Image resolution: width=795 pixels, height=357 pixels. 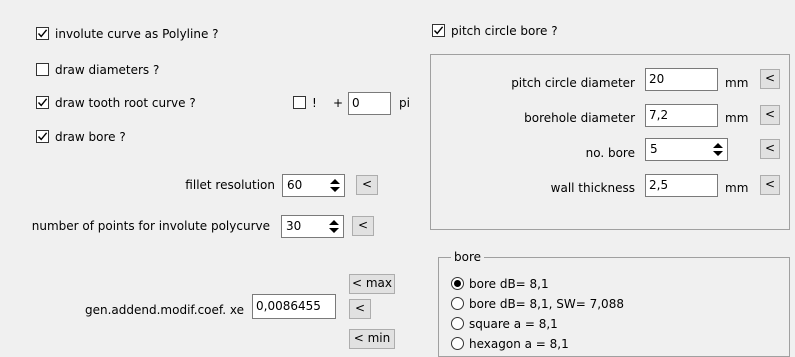 What do you see at coordinates (770, 115) in the screenshot?
I see `borehole-diameter-reset-button: <` at bounding box center [770, 115].